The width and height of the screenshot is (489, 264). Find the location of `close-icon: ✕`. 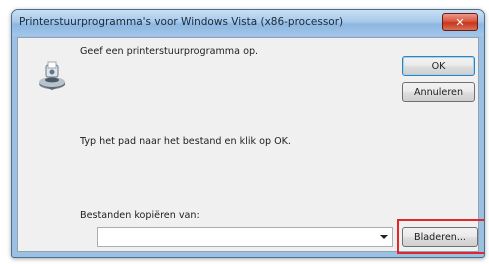

close-icon: ✕ is located at coordinates (460, 22).